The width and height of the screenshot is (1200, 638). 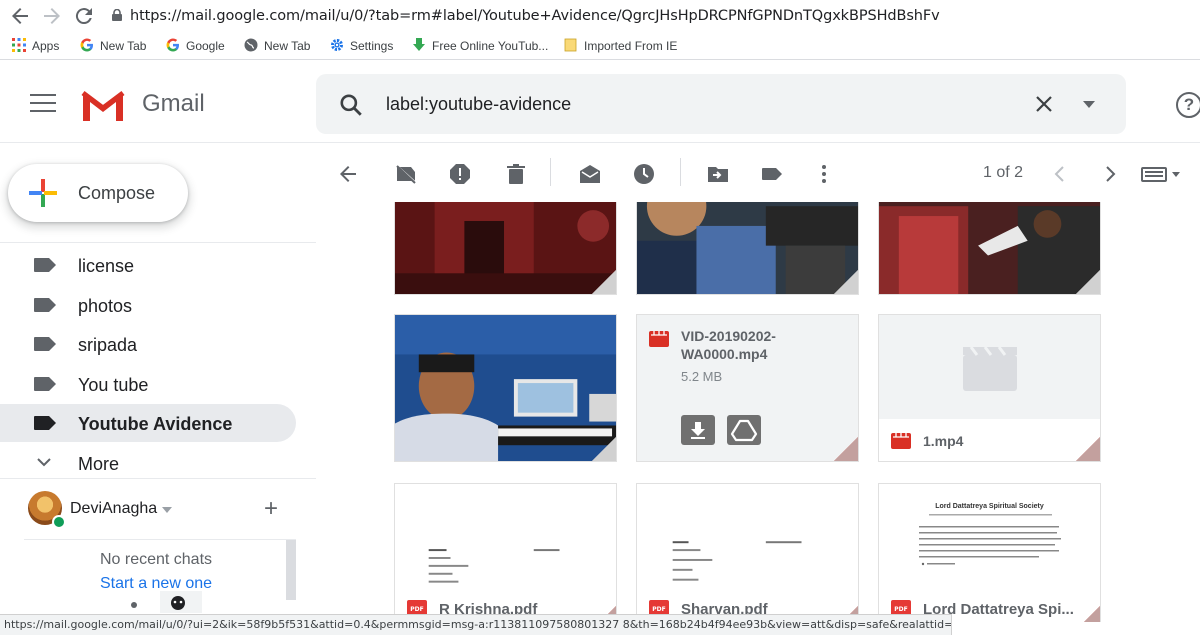 I want to click on help-icon: ?, so click(x=1188, y=105).